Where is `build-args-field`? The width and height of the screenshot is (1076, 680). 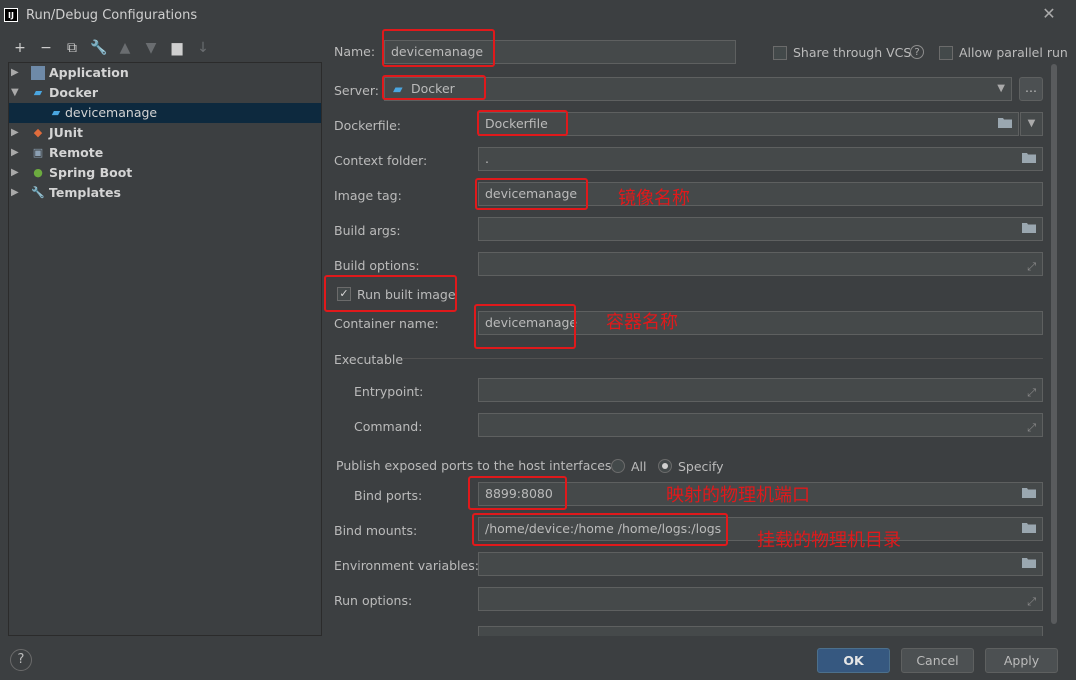
build-args-field is located at coordinates (760, 229).